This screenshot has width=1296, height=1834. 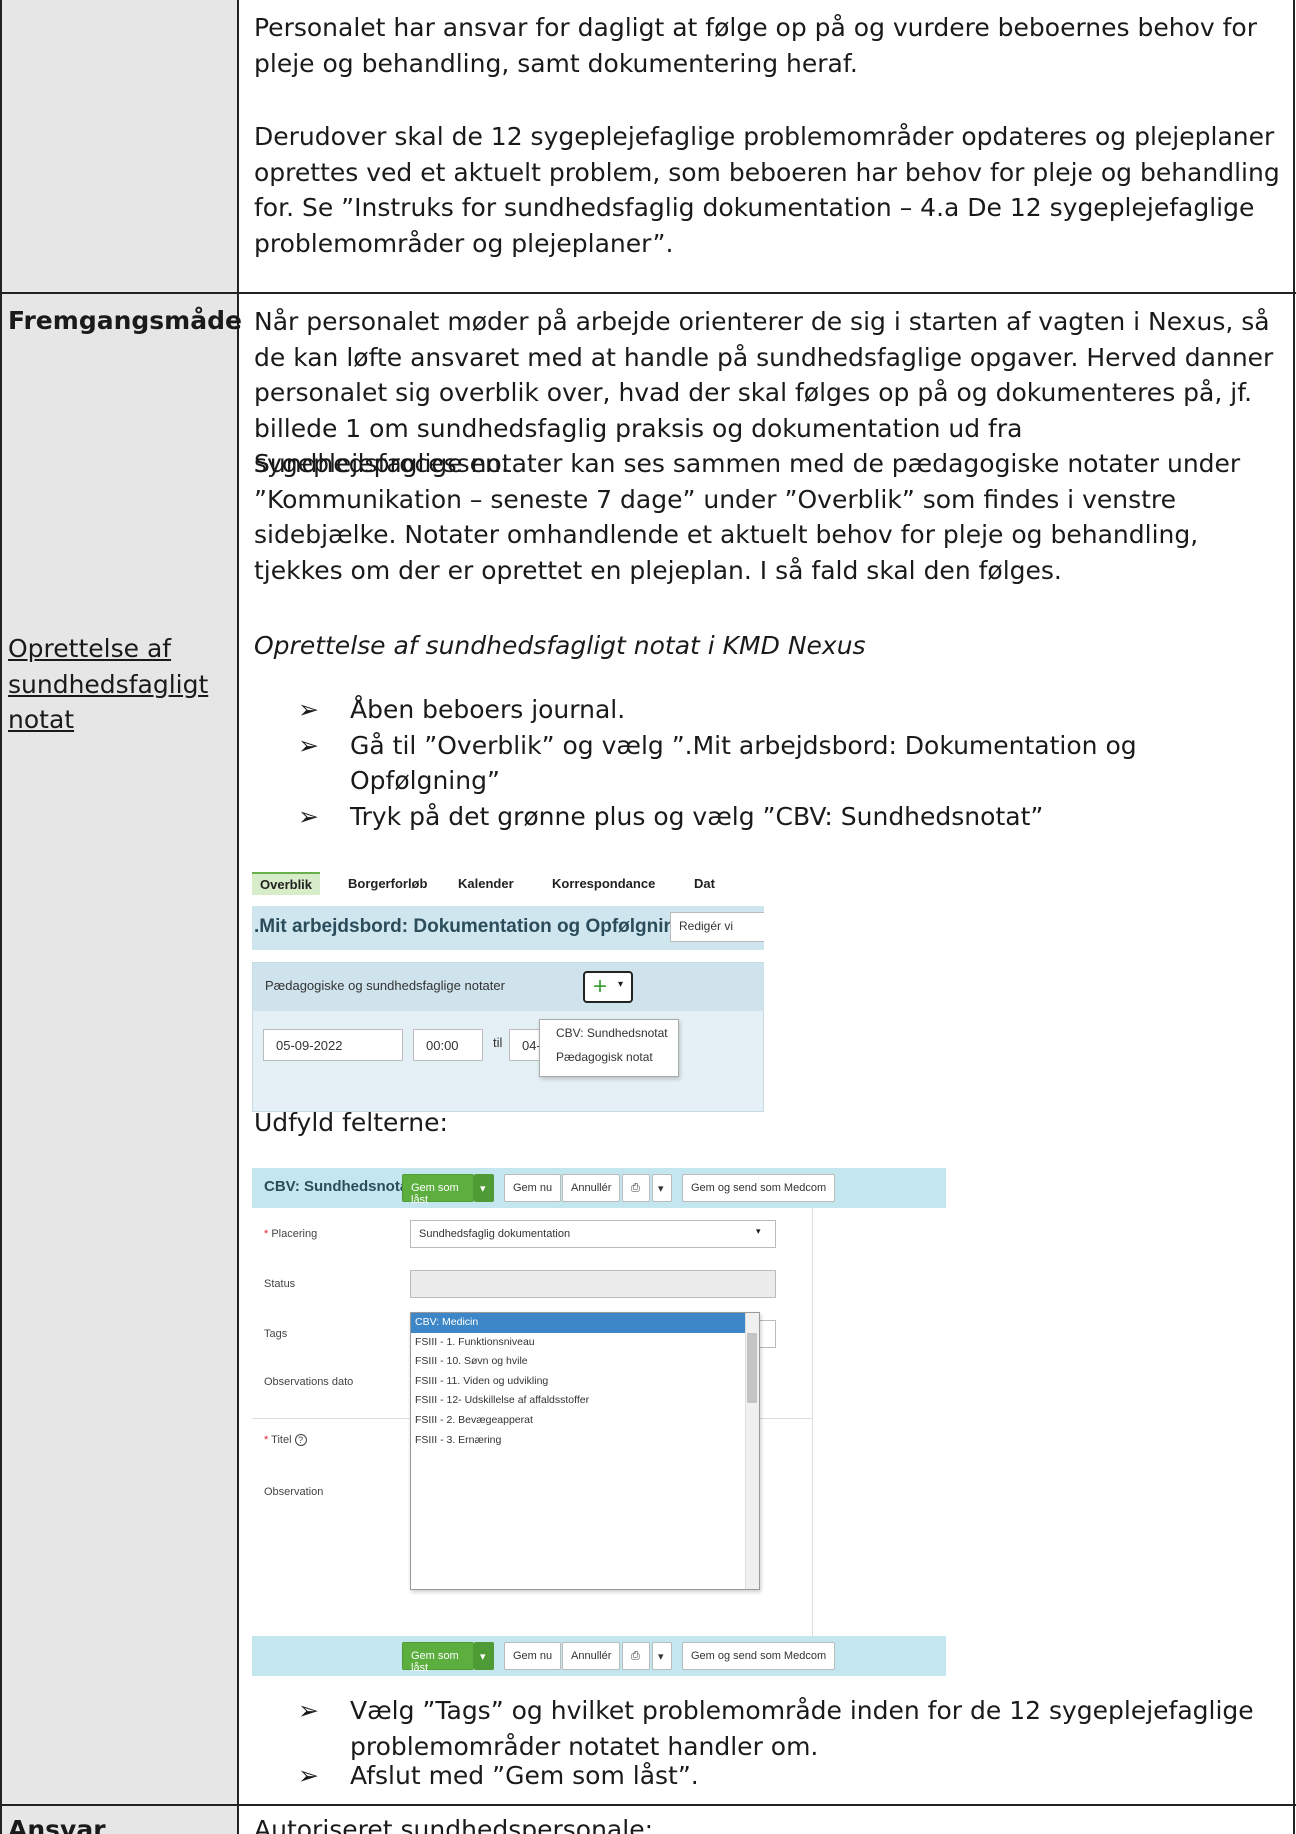 What do you see at coordinates (585, 1362) in the screenshot?
I see `tag-option: FSIII - 10. Søvn og hvile` at bounding box center [585, 1362].